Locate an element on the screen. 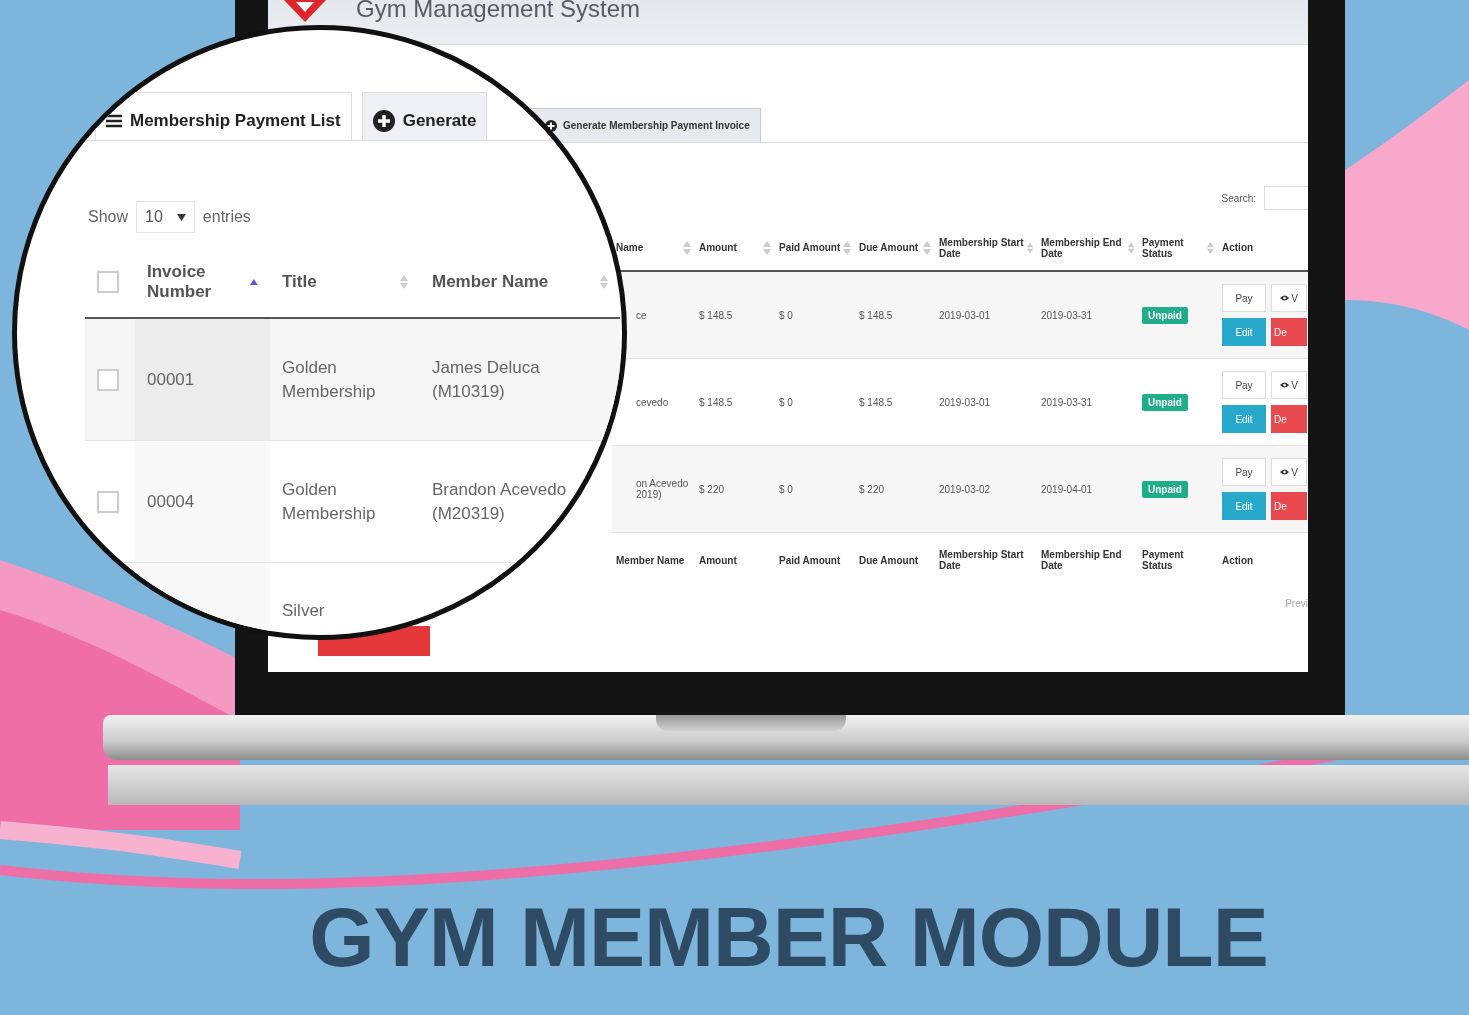 The image size is (1469, 1015). column-footer: Member Name is located at coordinates (650, 560).